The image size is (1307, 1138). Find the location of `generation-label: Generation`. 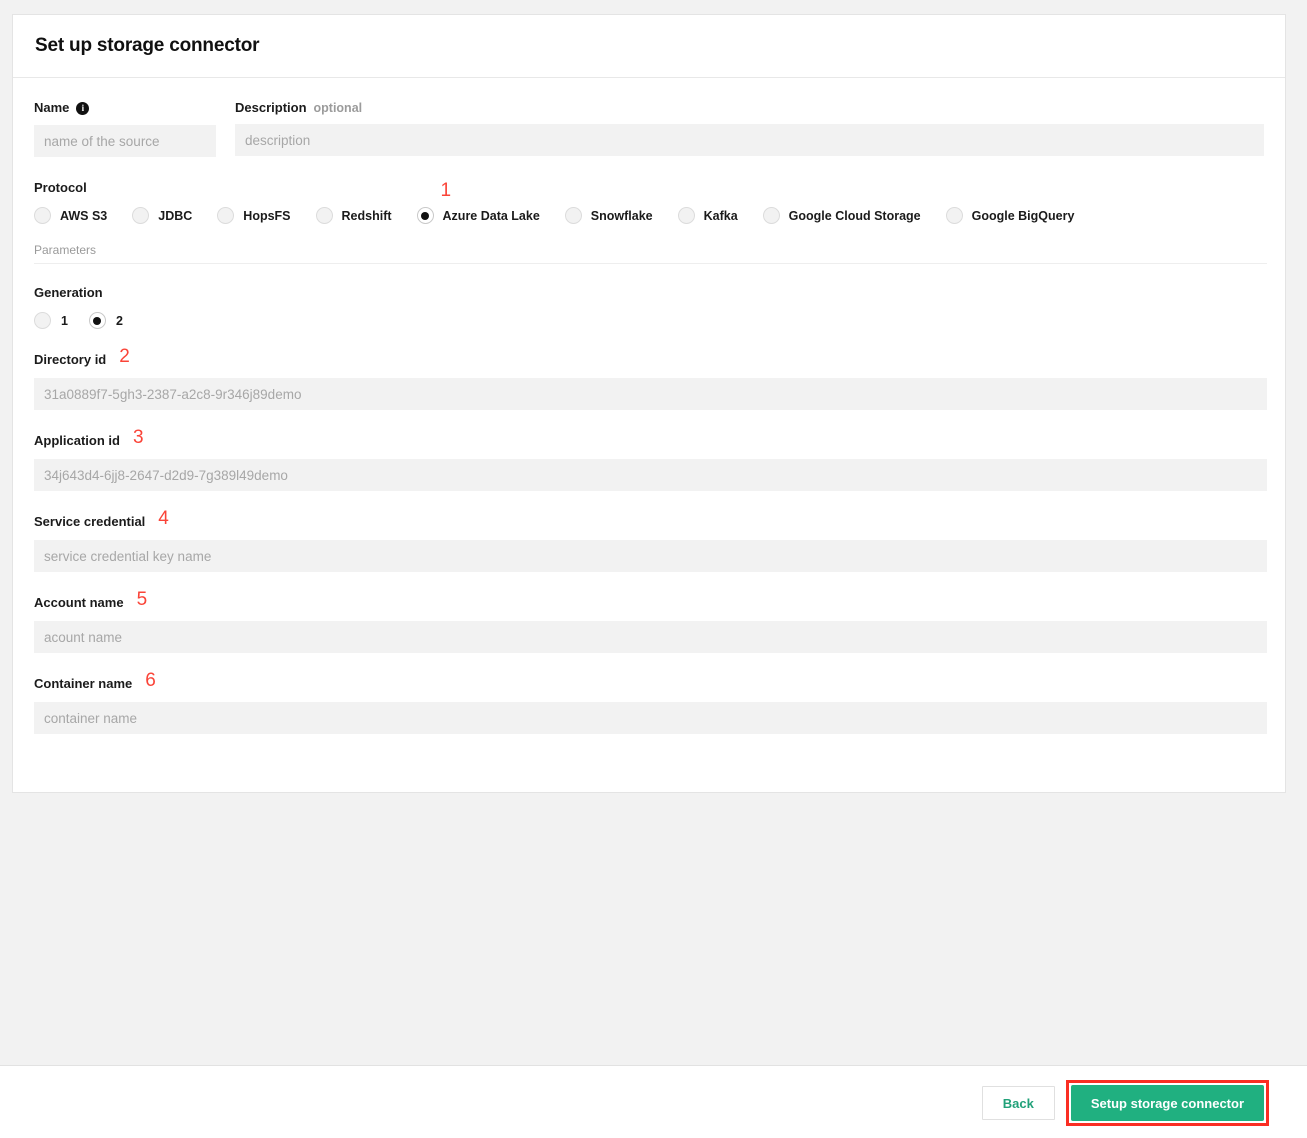

generation-label: Generation is located at coordinates (68, 292).